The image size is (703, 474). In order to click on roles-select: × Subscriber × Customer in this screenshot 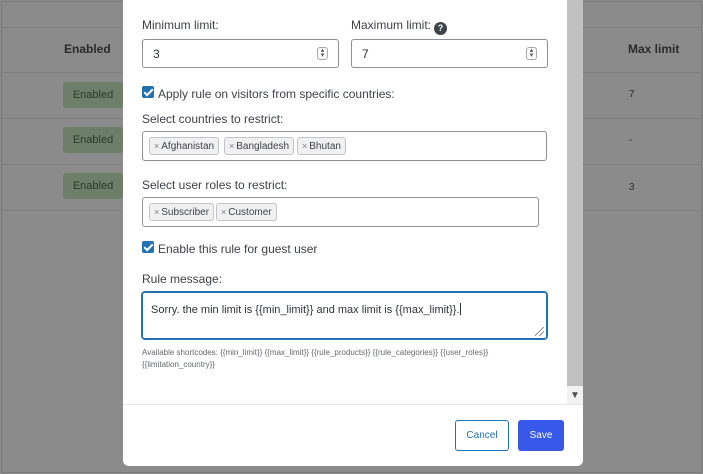, I will do `click(340, 212)`.